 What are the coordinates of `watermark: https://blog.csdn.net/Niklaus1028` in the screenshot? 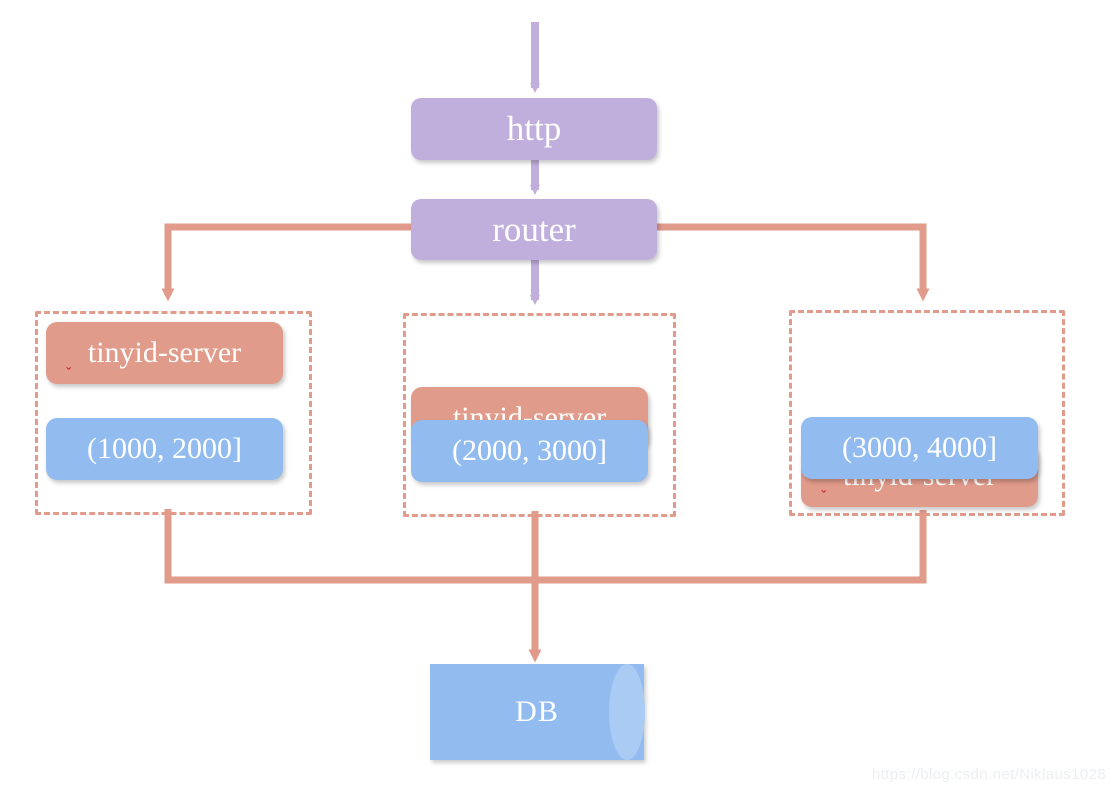 It's located at (989, 774).